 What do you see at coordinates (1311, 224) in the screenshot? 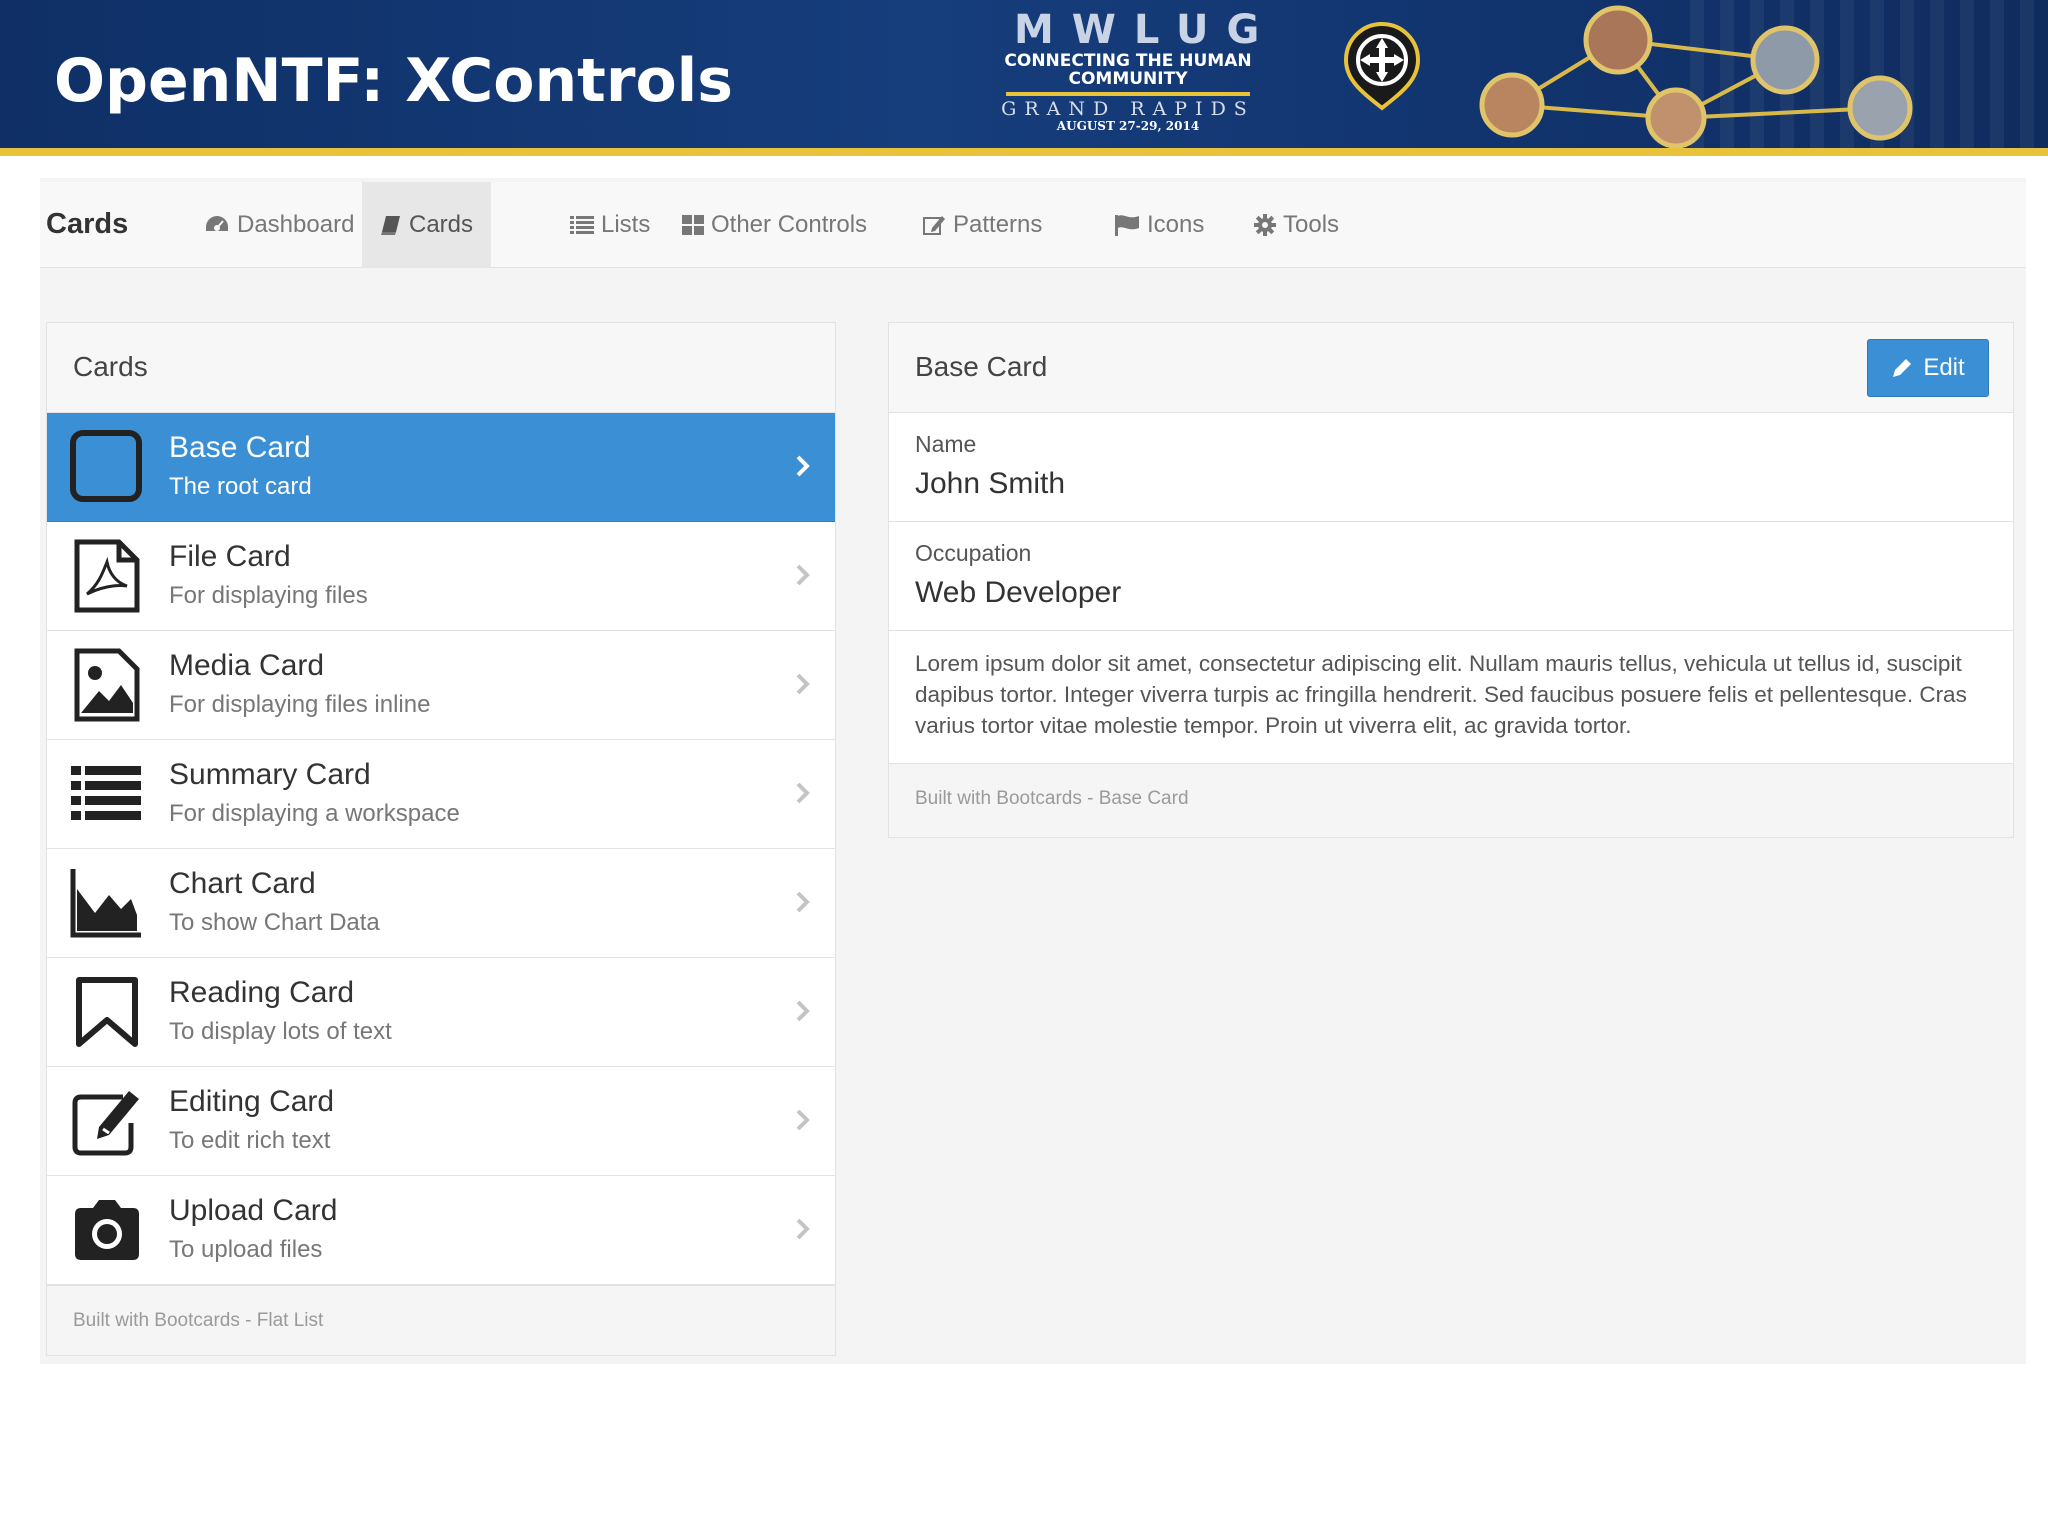
I see `nav-tools-label: Tools` at bounding box center [1311, 224].